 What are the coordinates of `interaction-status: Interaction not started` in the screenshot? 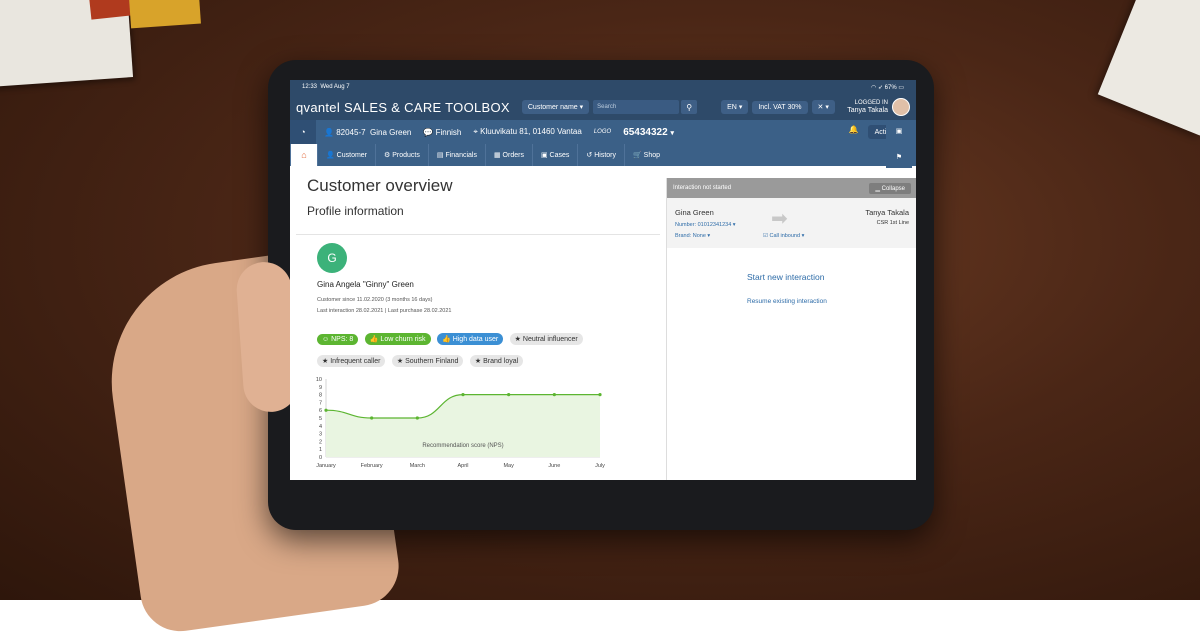 It's located at (702, 188).